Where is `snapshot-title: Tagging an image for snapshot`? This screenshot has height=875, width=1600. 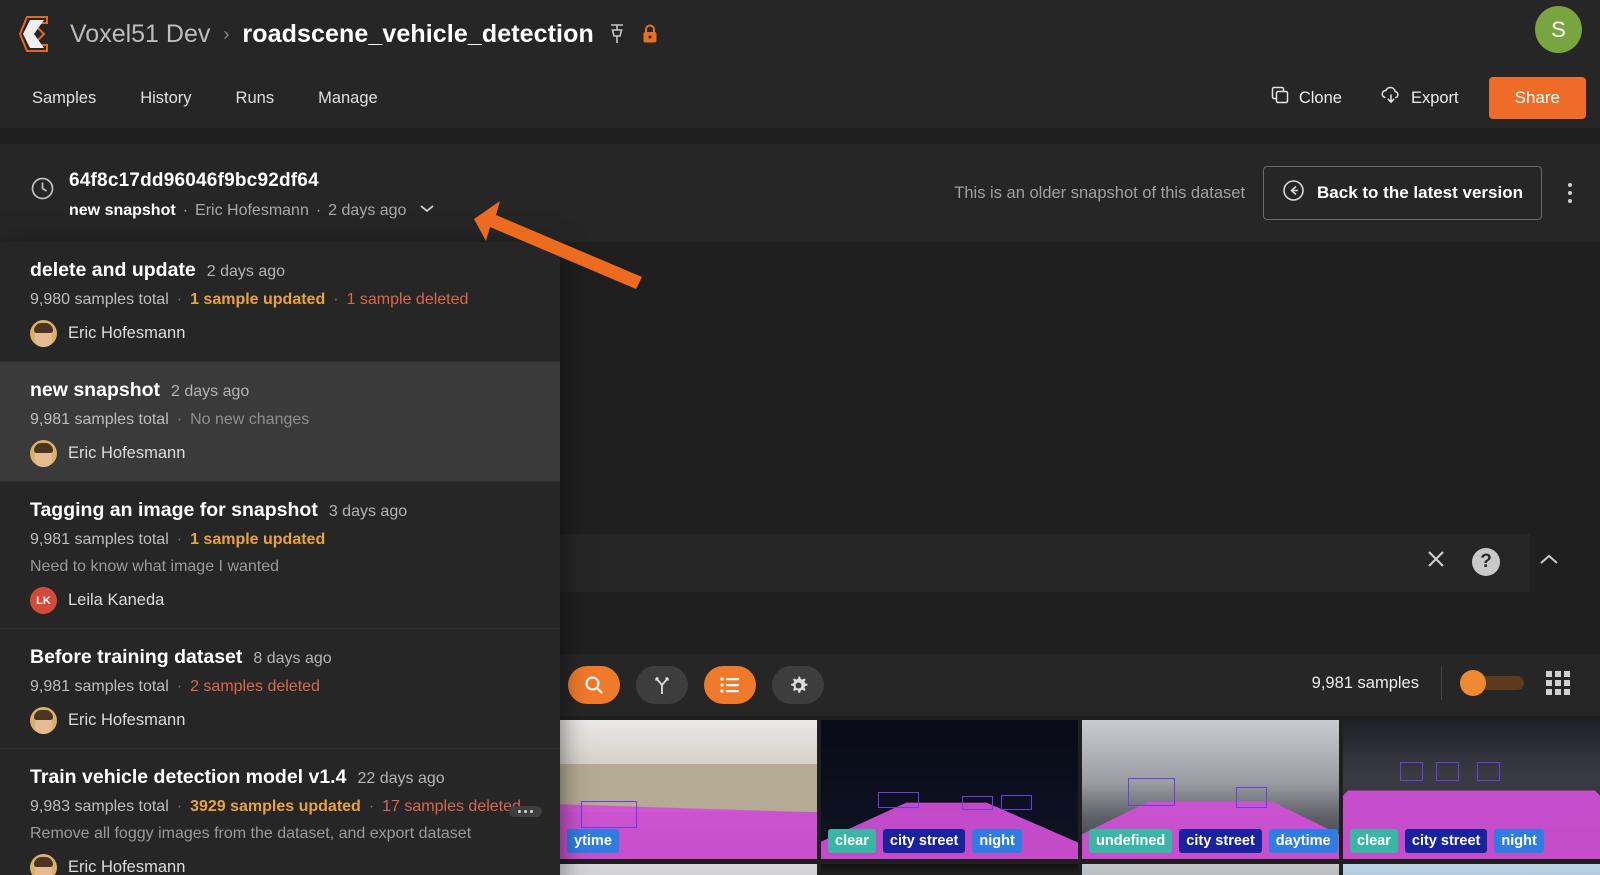
snapshot-title: Tagging an image for snapshot is located at coordinates (174, 510).